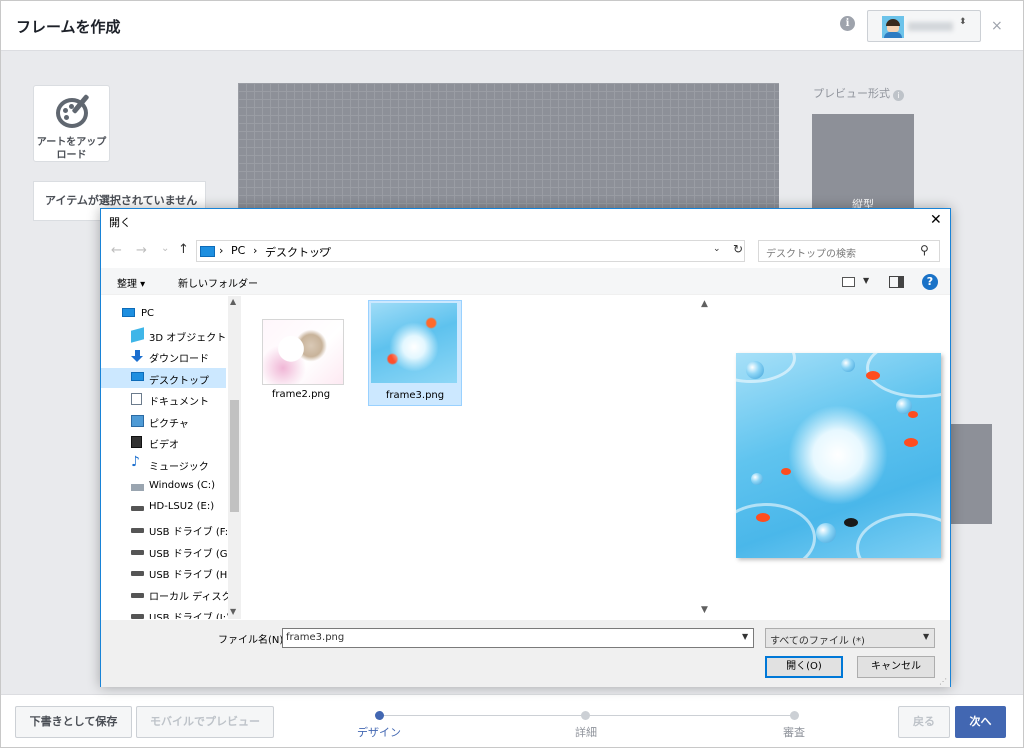 This screenshot has height=748, width=1024. What do you see at coordinates (926, 636) in the screenshot?
I see `filetype-dropdown-icon: ▼` at bounding box center [926, 636].